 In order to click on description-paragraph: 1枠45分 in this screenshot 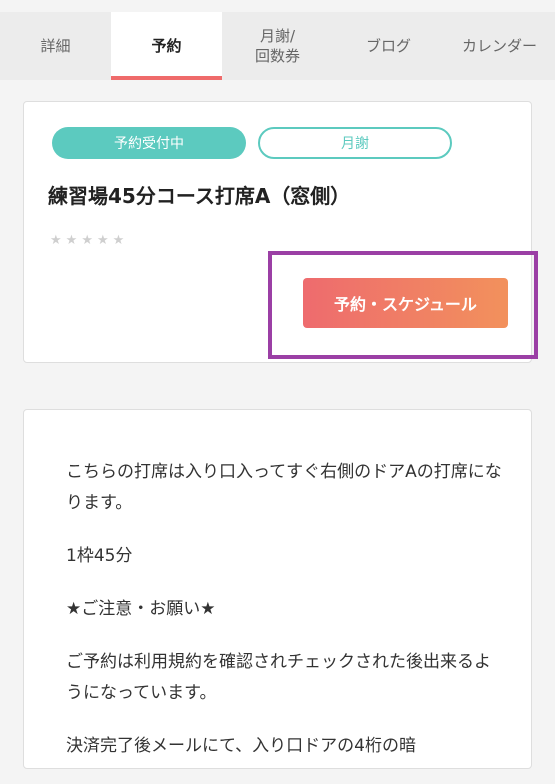, I will do `click(99, 556)`.